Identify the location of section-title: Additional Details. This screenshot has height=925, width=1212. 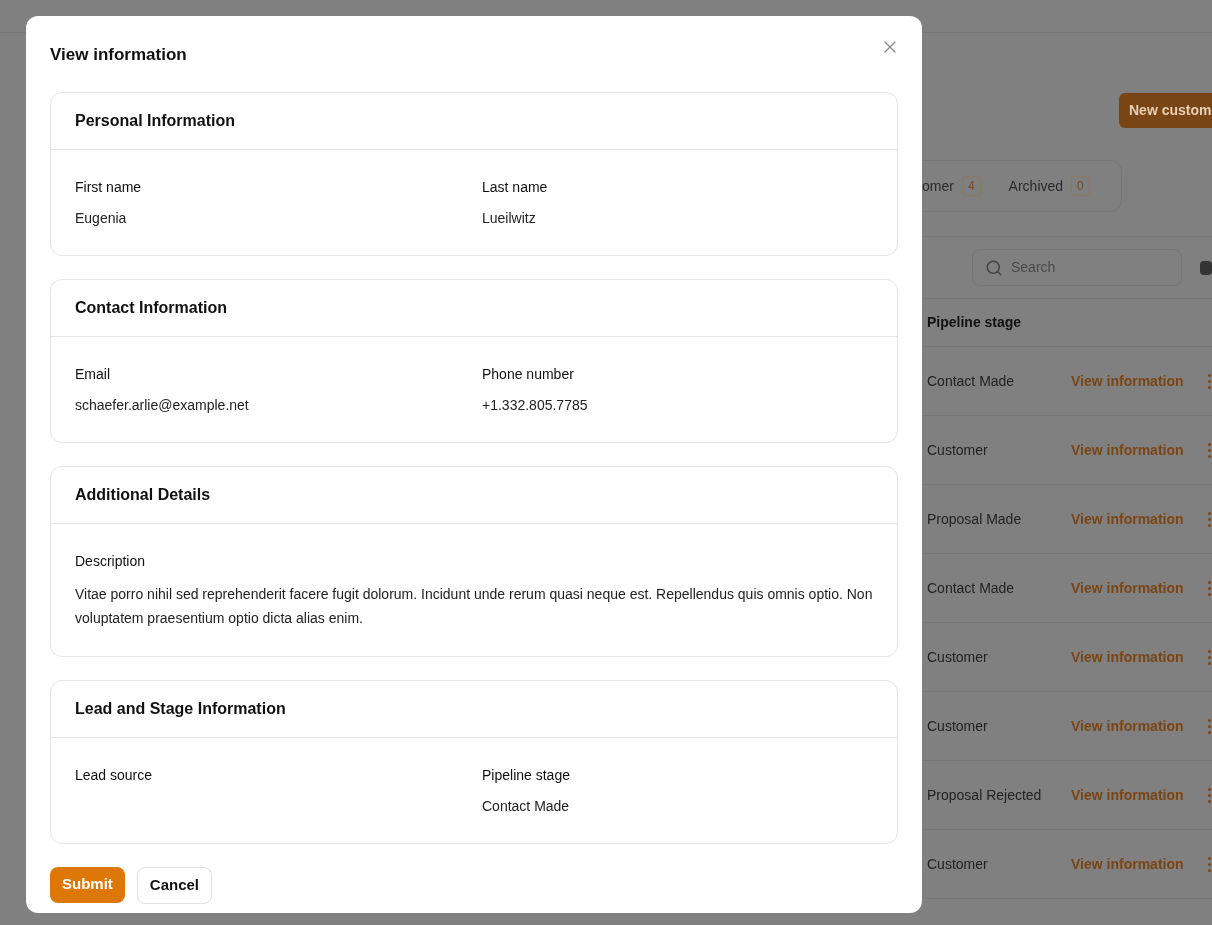
(143, 494).